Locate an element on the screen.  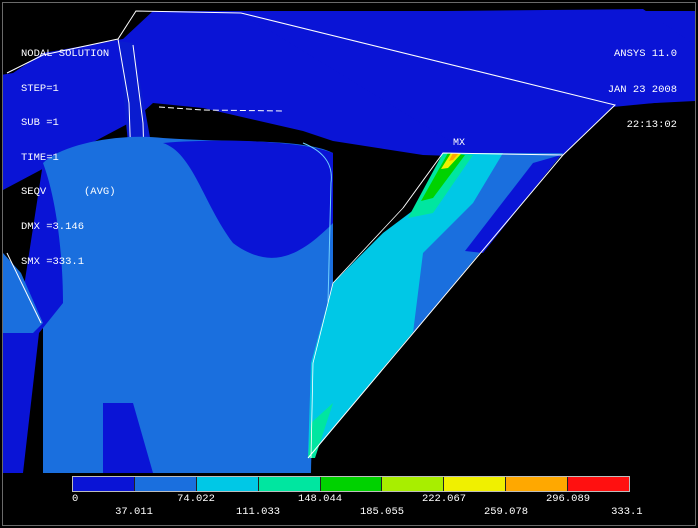
legend-label-bottom: 333.1 is located at coordinates (627, 512).